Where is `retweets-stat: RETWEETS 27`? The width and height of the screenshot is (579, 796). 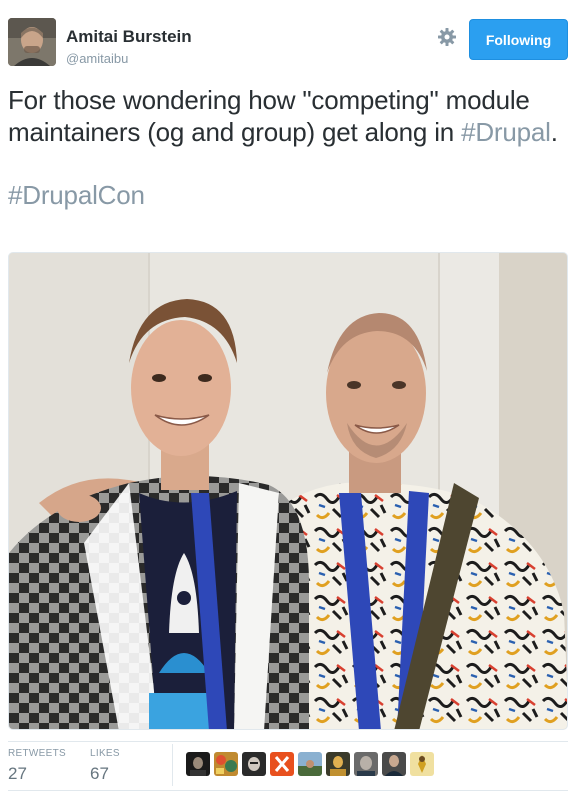
retweets-stat: RETWEETS 27 is located at coordinates (37, 766).